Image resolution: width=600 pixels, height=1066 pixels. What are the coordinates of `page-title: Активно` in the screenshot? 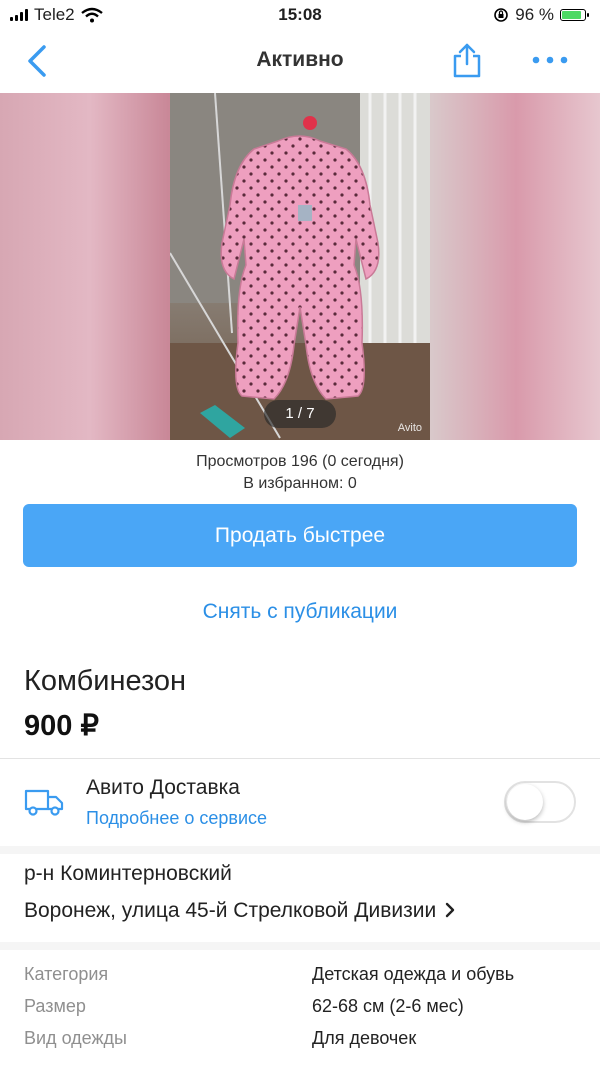 It's located at (300, 59).